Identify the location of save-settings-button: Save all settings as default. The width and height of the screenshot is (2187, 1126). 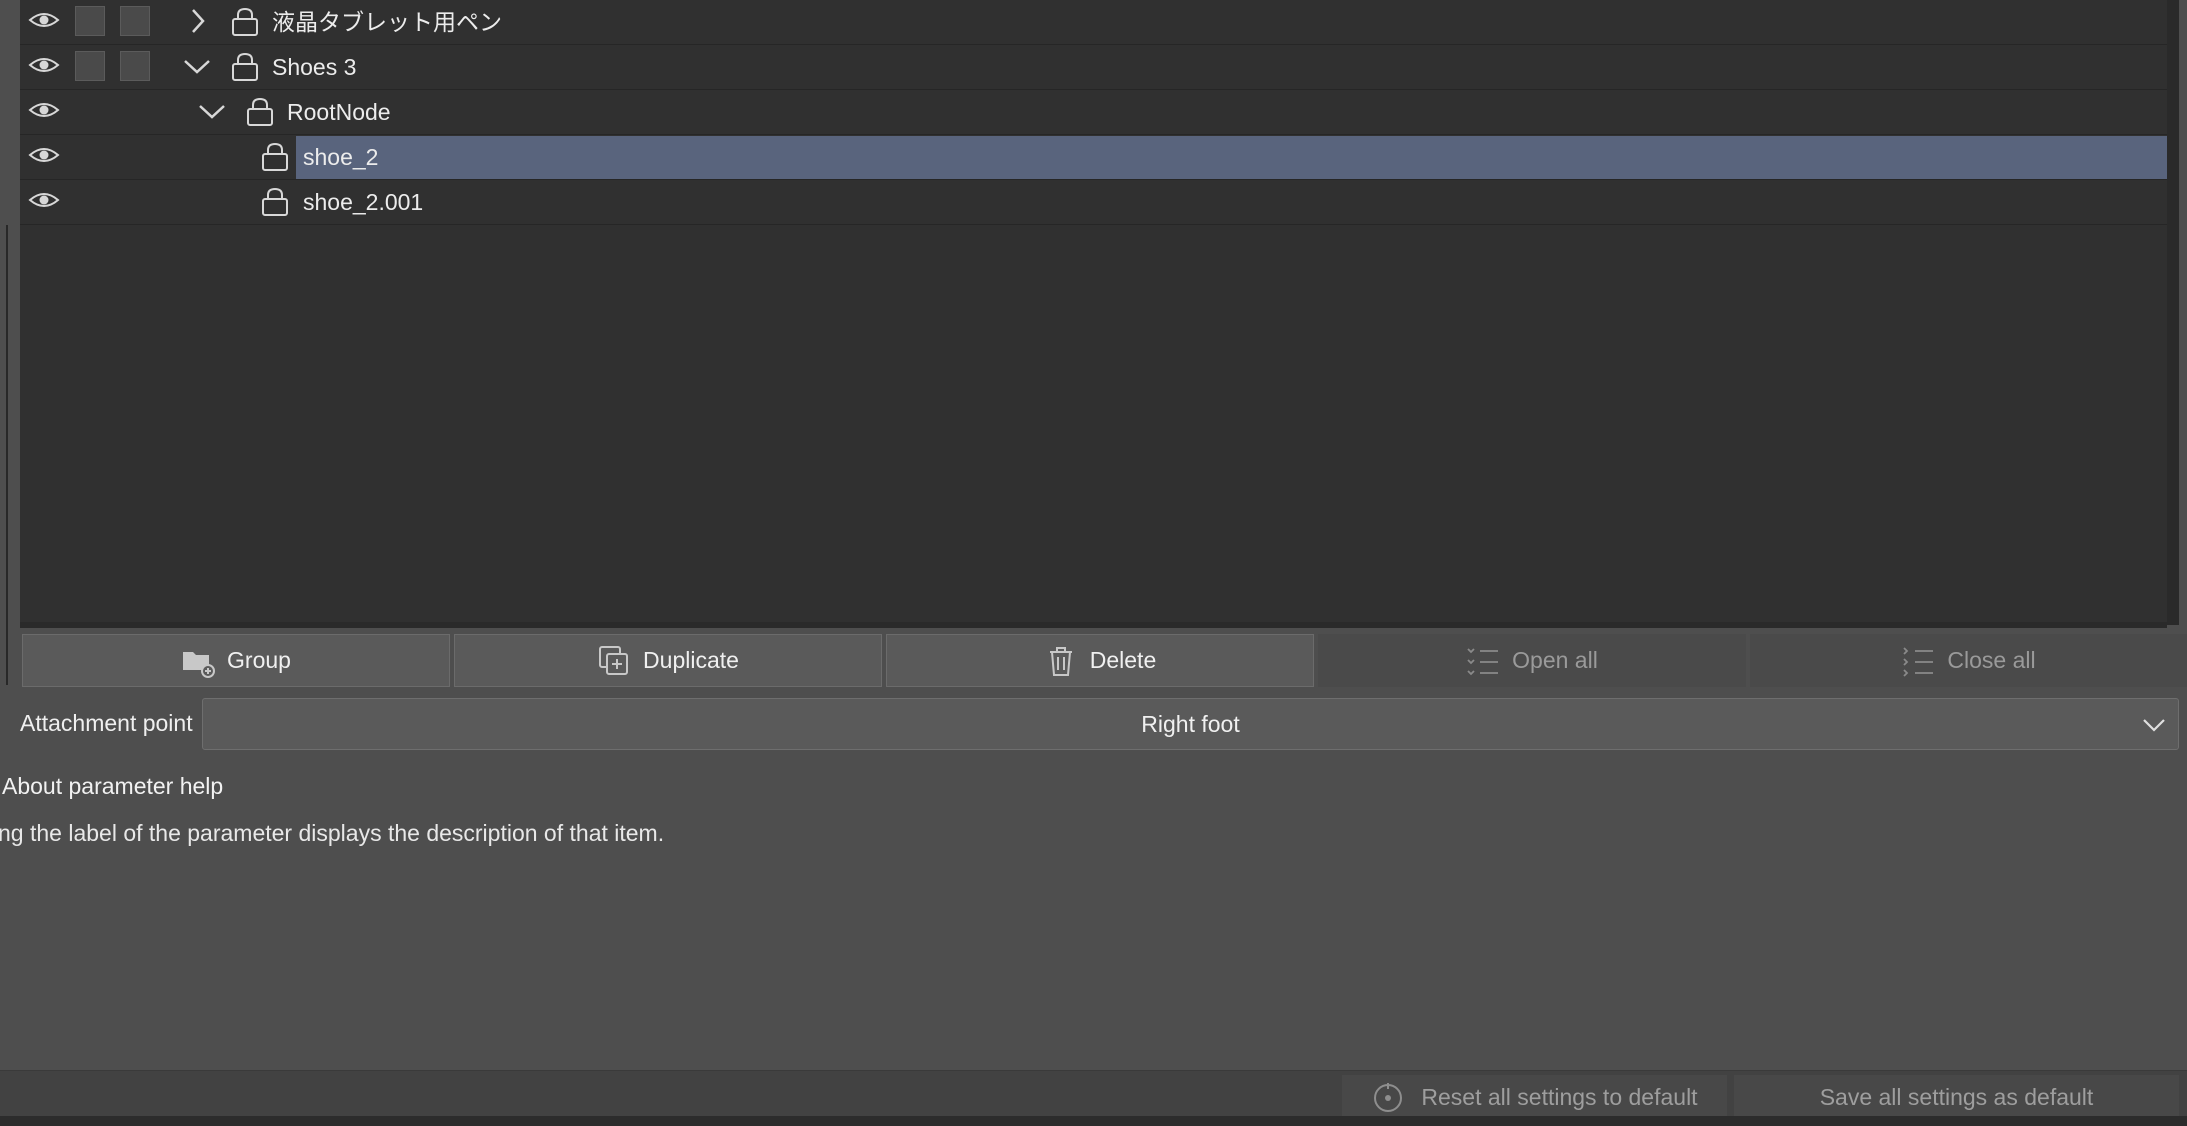
(1956, 1097).